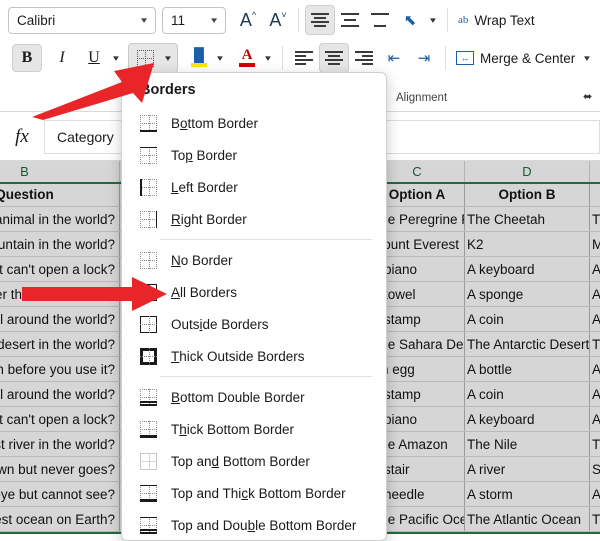 This screenshot has width=600, height=541. Describe the element at coordinates (148, 493) in the screenshot. I see `border-top-thick-bottom-icon` at that location.